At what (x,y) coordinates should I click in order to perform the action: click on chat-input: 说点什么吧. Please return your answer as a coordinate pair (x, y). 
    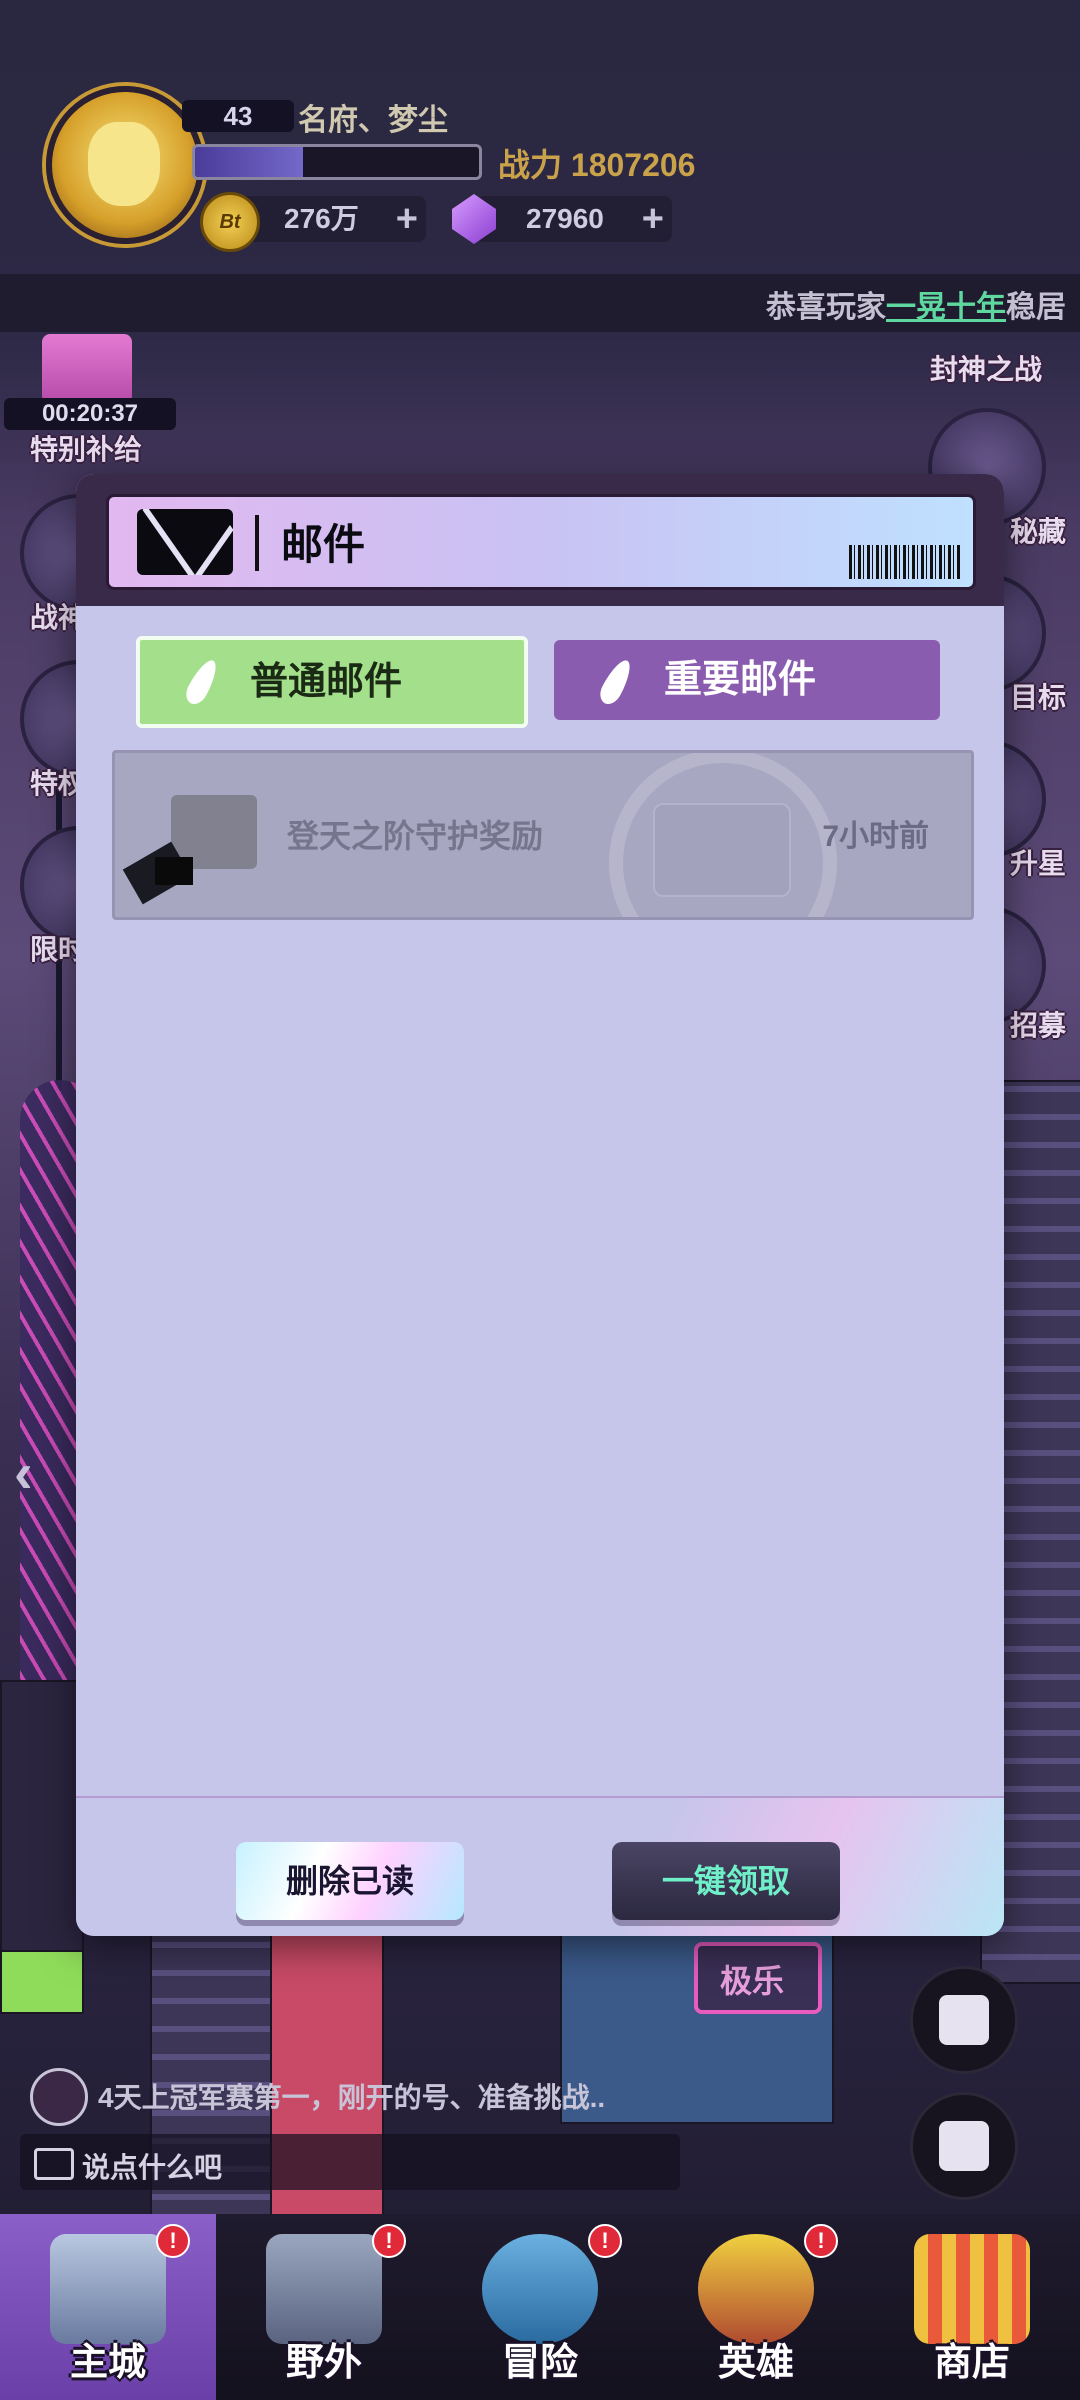
    Looking at the image, I should click on (350, 2162).